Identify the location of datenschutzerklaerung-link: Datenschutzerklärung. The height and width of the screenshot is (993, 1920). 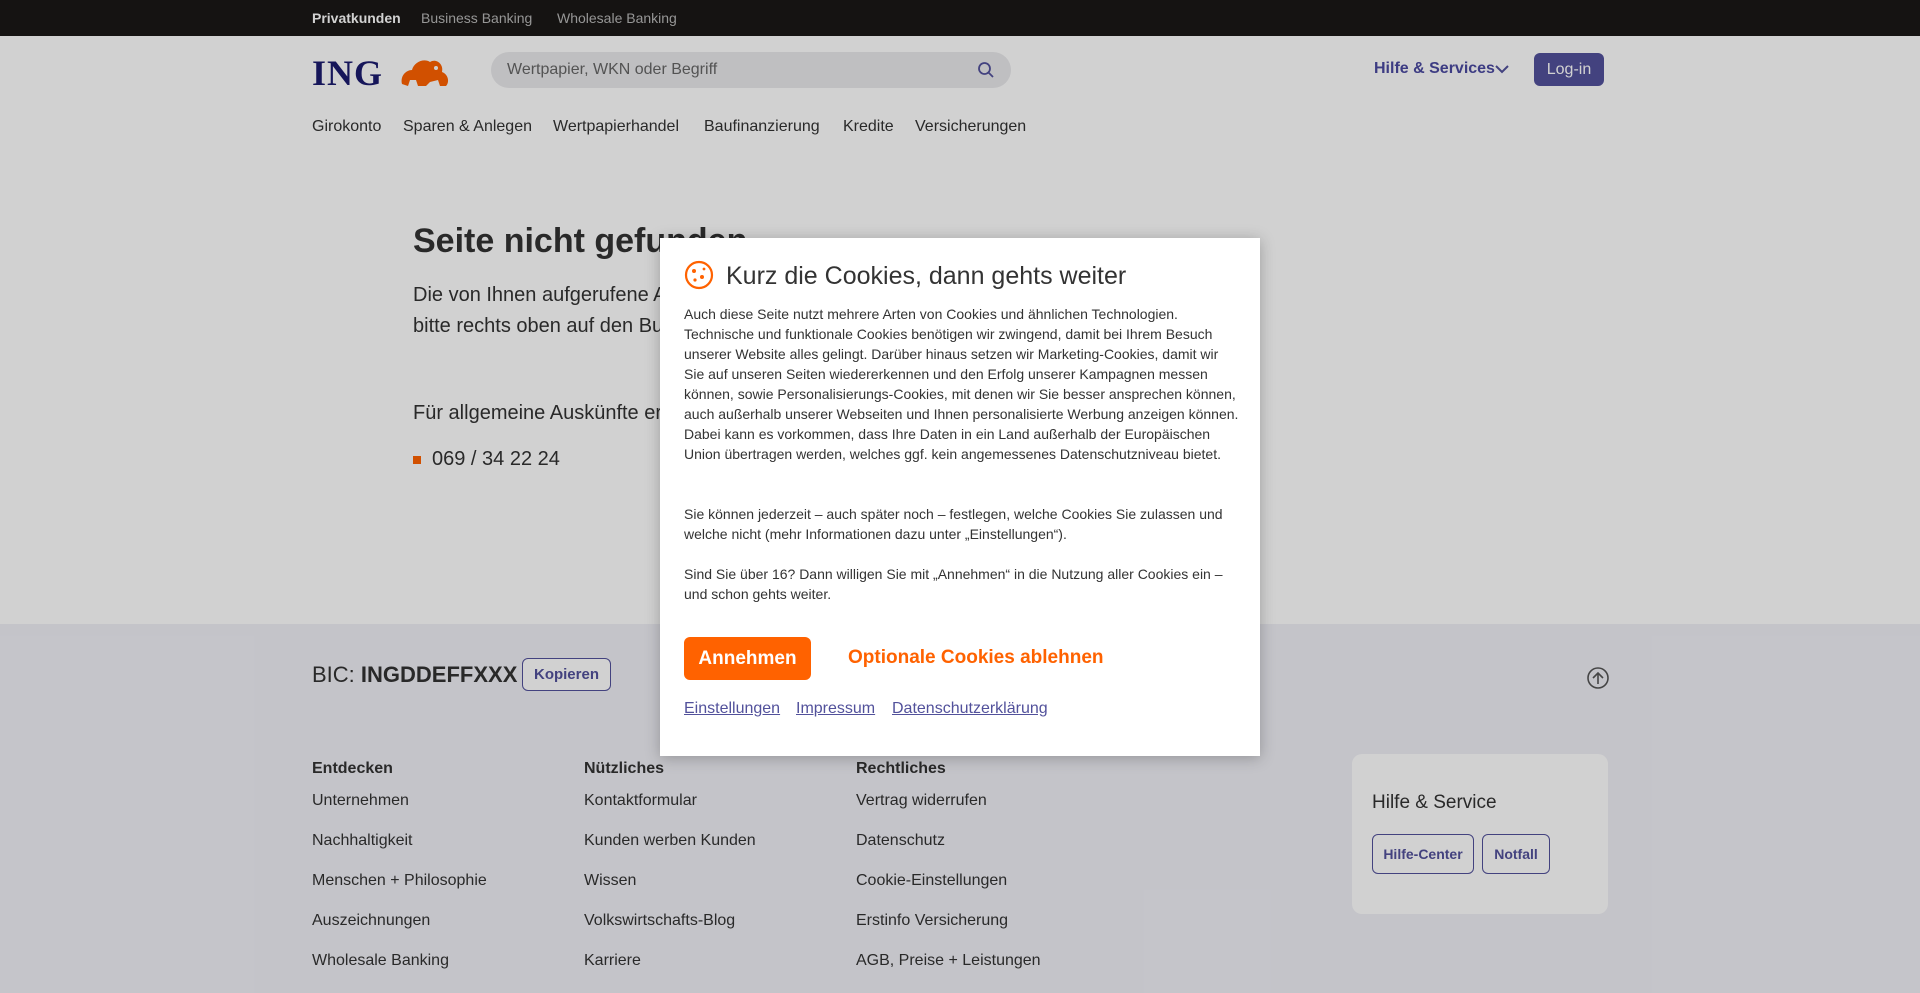
(970, 709).